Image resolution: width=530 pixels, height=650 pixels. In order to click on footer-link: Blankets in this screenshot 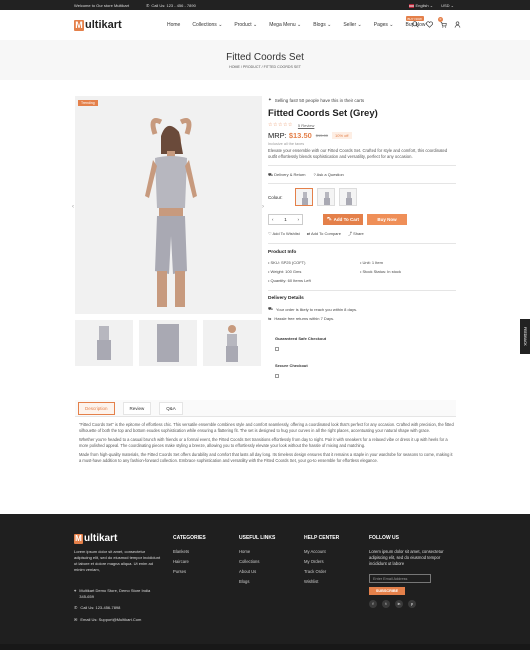, I will do `click(189, 551)`.